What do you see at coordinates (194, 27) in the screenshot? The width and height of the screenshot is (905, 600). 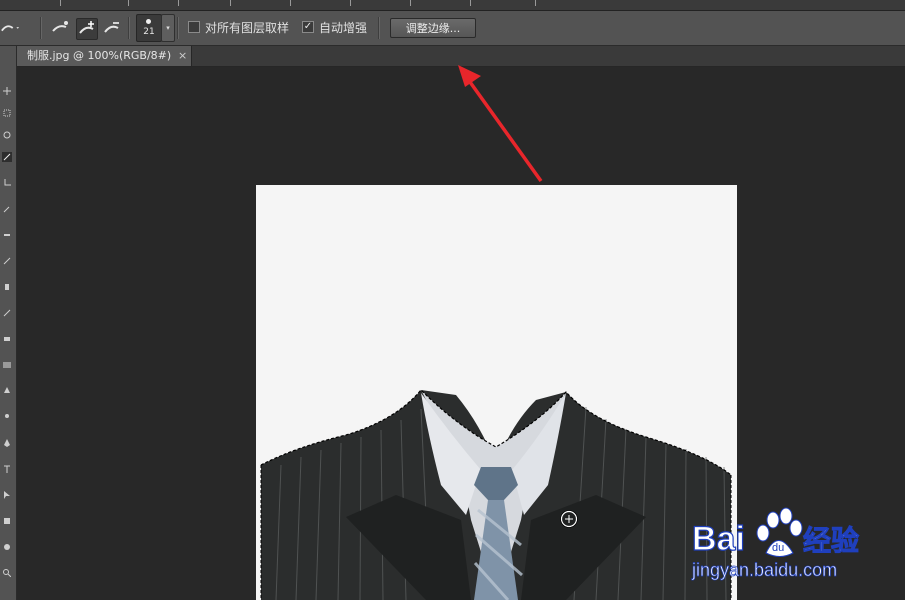 I see `sample-all-layers-checkbox` at bounding box center [194, 27].